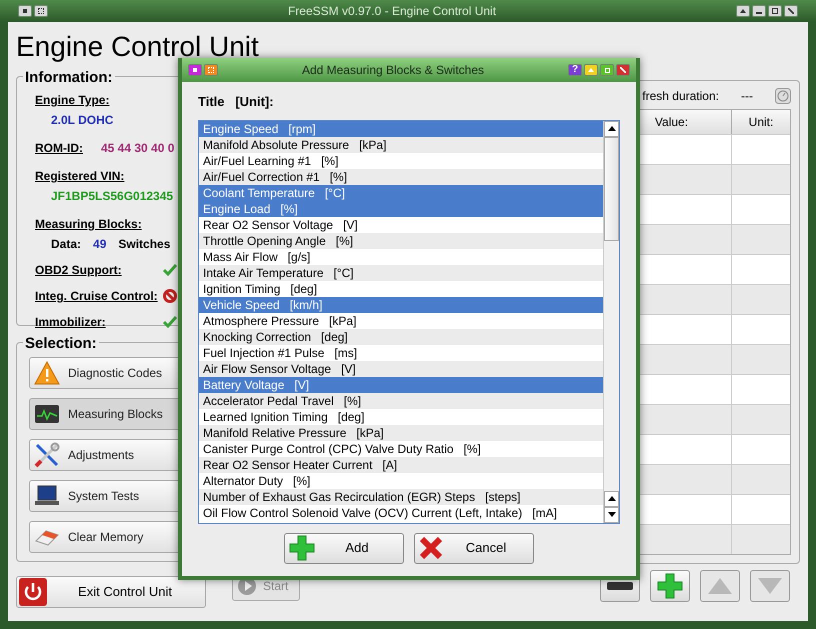 The width and height of the screenshot is (816, 629). What do you see at coordinates (70, 322) in the screenshot?
I see `field-label: Immobilizer:` at bounding box center [70, 322].